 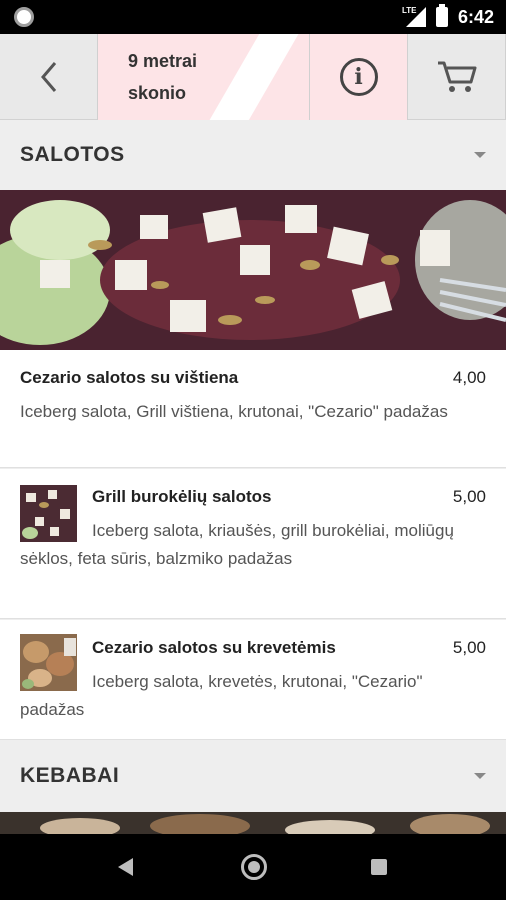 I want to click on info-button: i, so click(x=359, y=77).